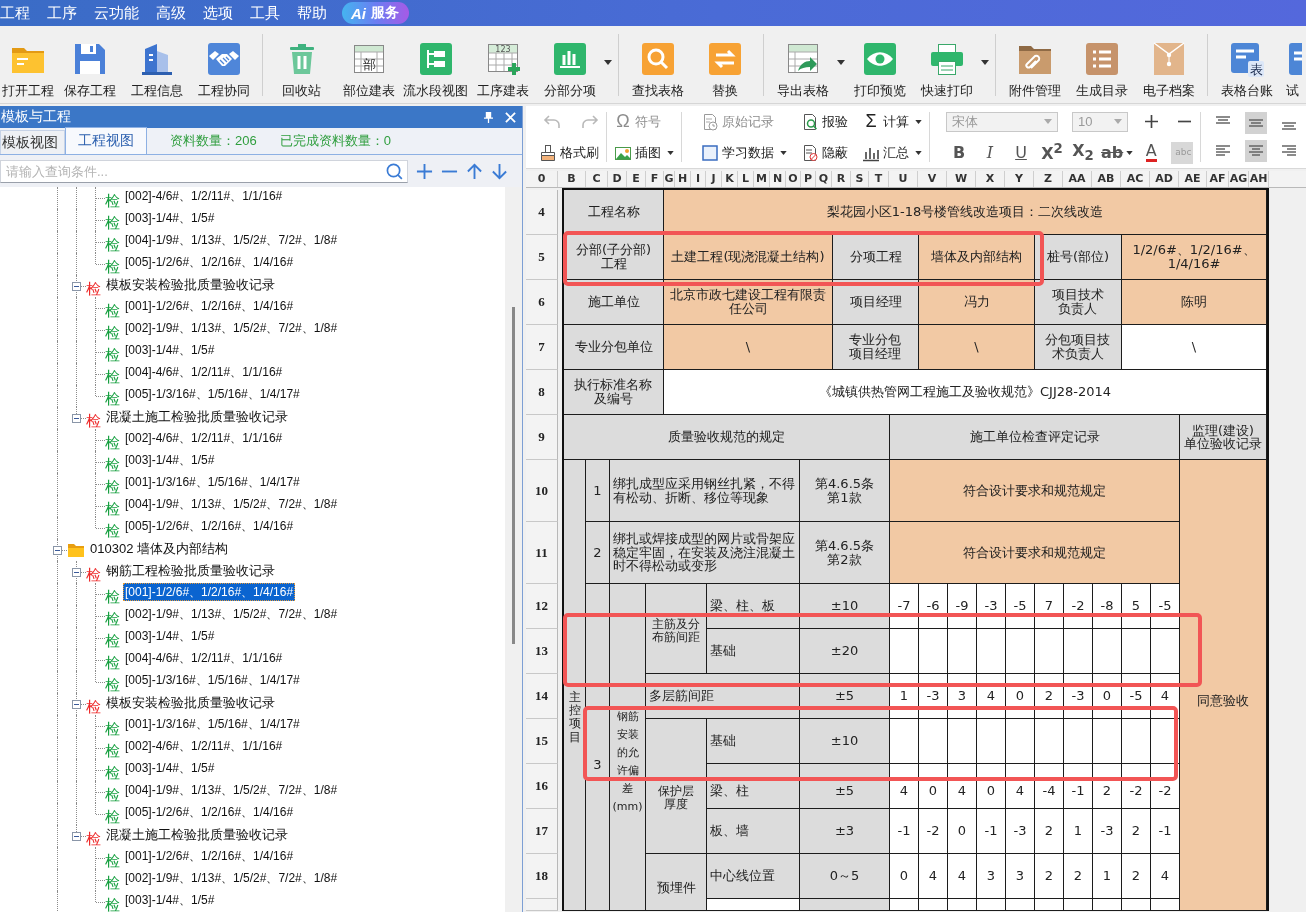 The image size is (1306, 912). I want to click on up-arrow-icon, so click(474, 171).